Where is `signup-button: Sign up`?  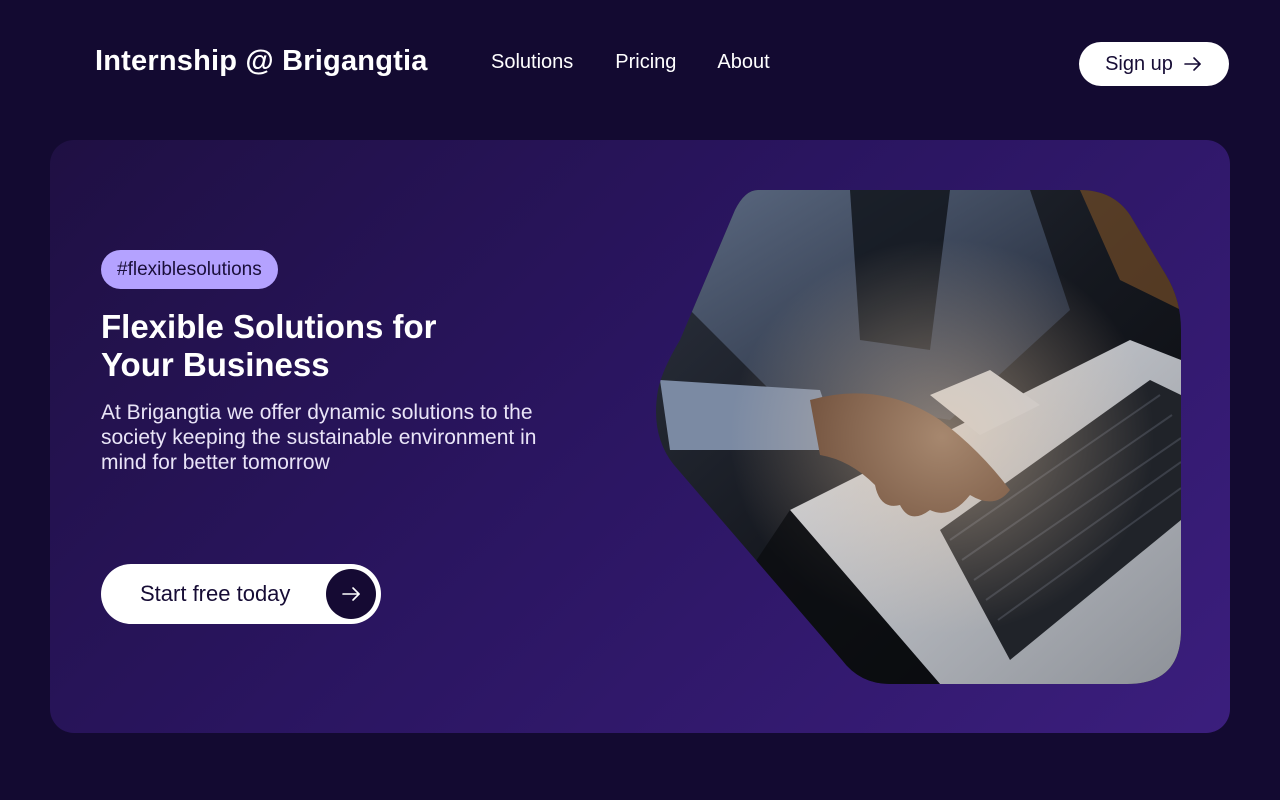 signup-button: Sign up is located at coordinates (1154, 64).